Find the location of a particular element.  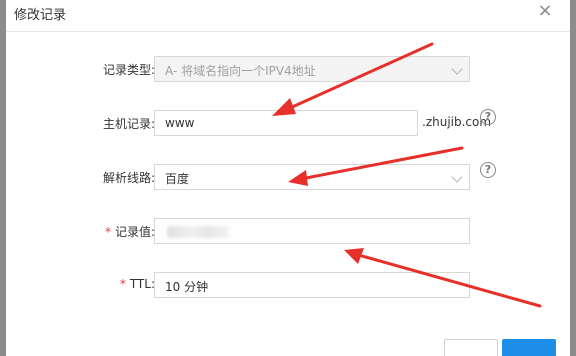

ttl-label-text: TTL: is located at coordinates (142, 284).